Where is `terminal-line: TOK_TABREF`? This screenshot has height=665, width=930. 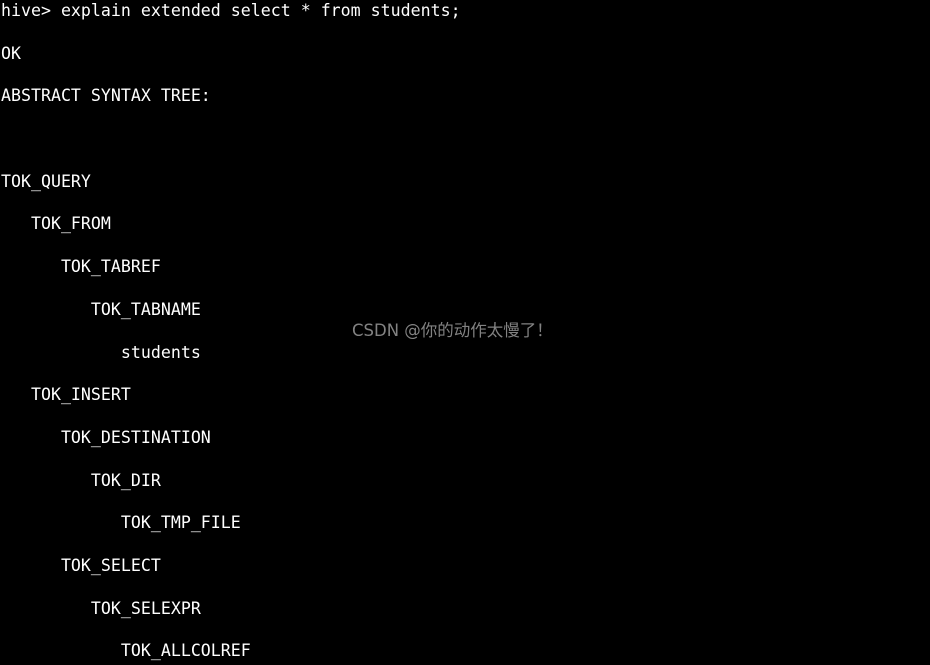
terminal-line: TOK_TABREF is located at coordinates (81, 267).